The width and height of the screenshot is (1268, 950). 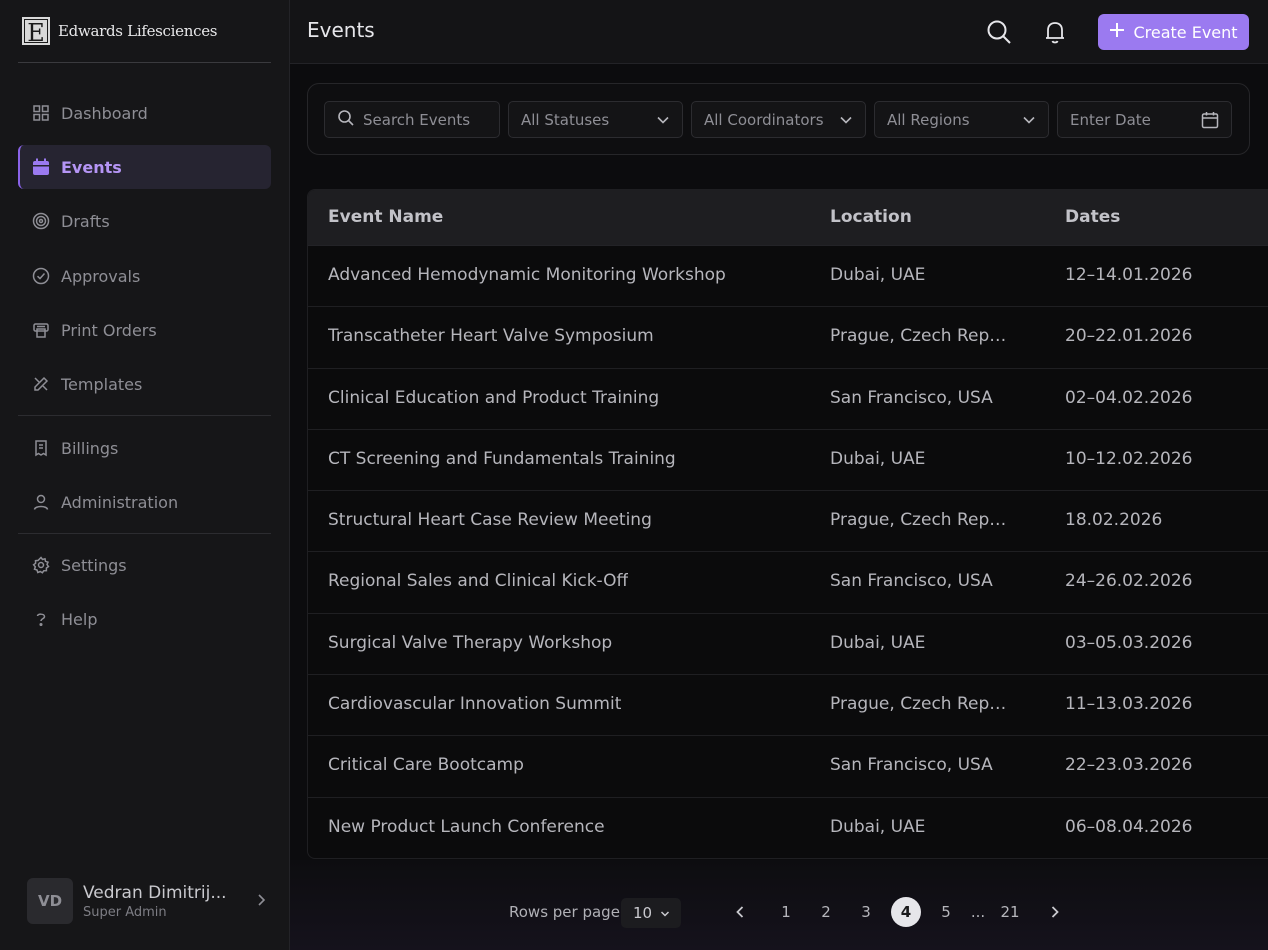 What do you see at coordinates (119, 32) in the screenshot?
I see `brand: E Edwards Lifesciences` at bounding box center [119, 32].